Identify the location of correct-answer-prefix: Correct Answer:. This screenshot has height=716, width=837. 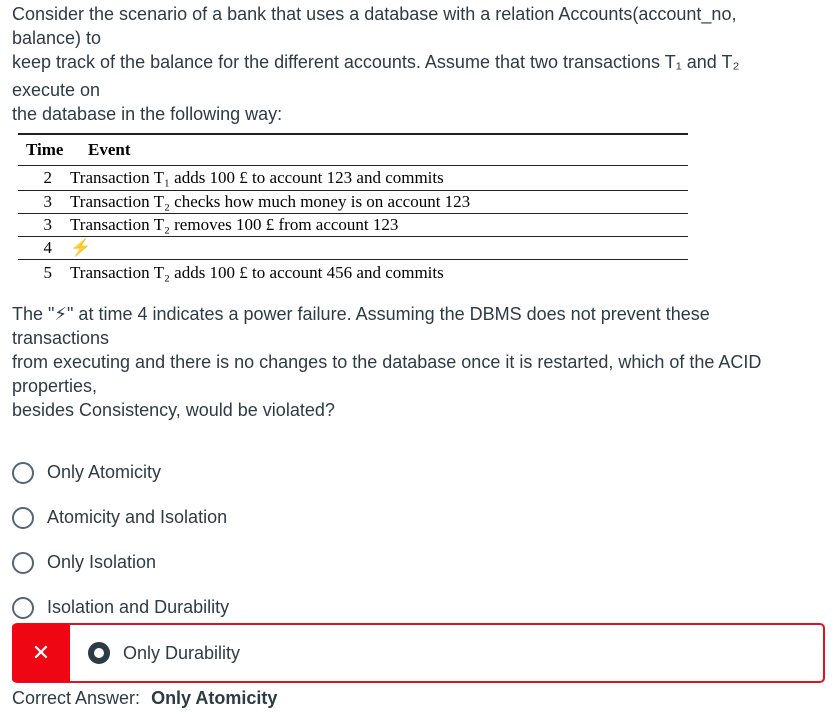
(76, 698).